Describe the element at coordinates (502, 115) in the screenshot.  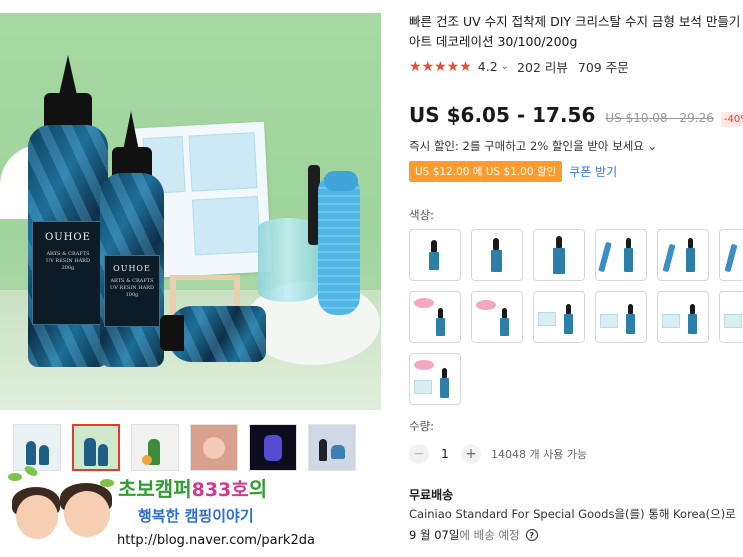
I see `current-price: US $6.05 - 17.56` at that location.